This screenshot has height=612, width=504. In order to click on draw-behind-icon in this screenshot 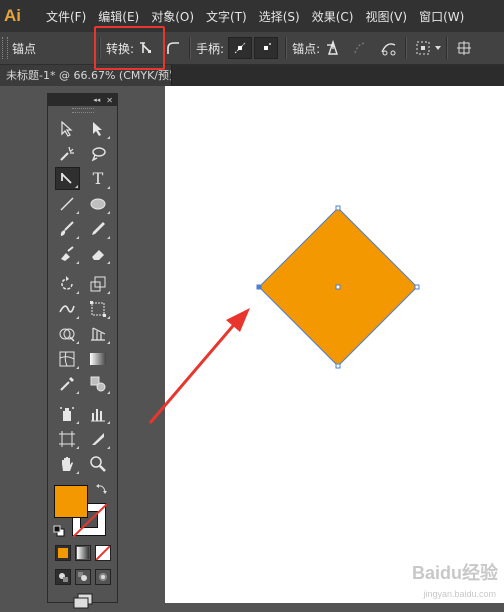, I will do `click(82, 577)`.